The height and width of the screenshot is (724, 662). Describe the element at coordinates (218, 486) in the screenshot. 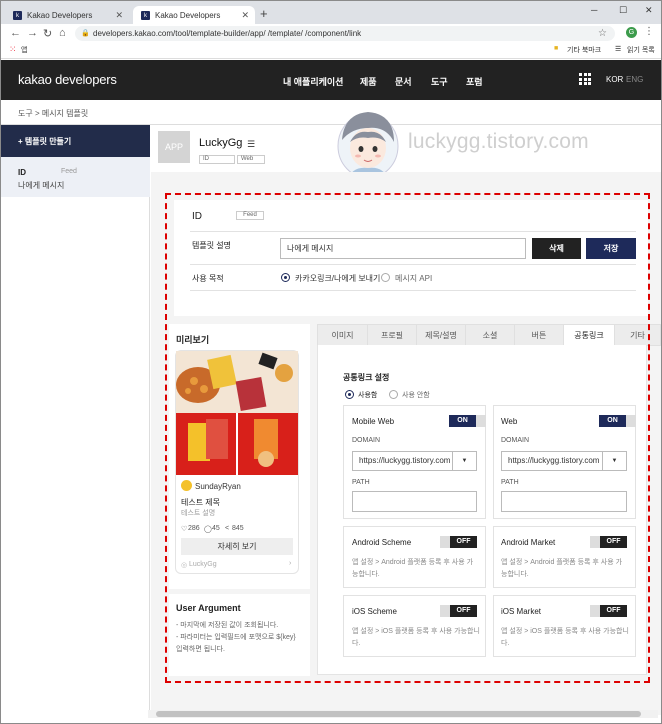

I see `preview-user: SundayRyan` at that location.